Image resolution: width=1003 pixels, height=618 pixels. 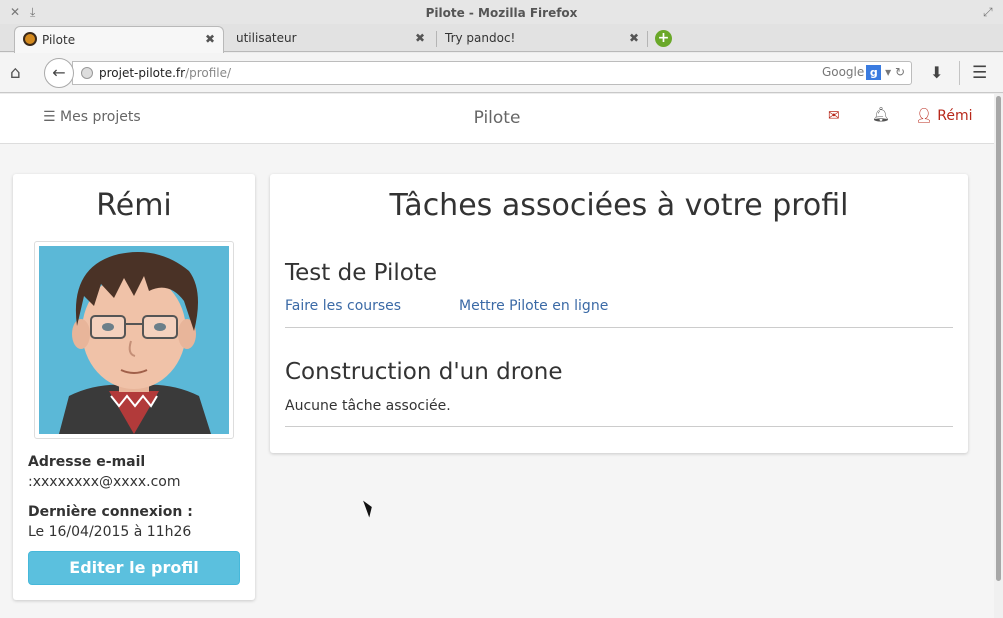 What do you see at coordinates (881, 115) in the screenshot?
I see `bell-icon: 🔔︎` at bounding box center [881, 115].